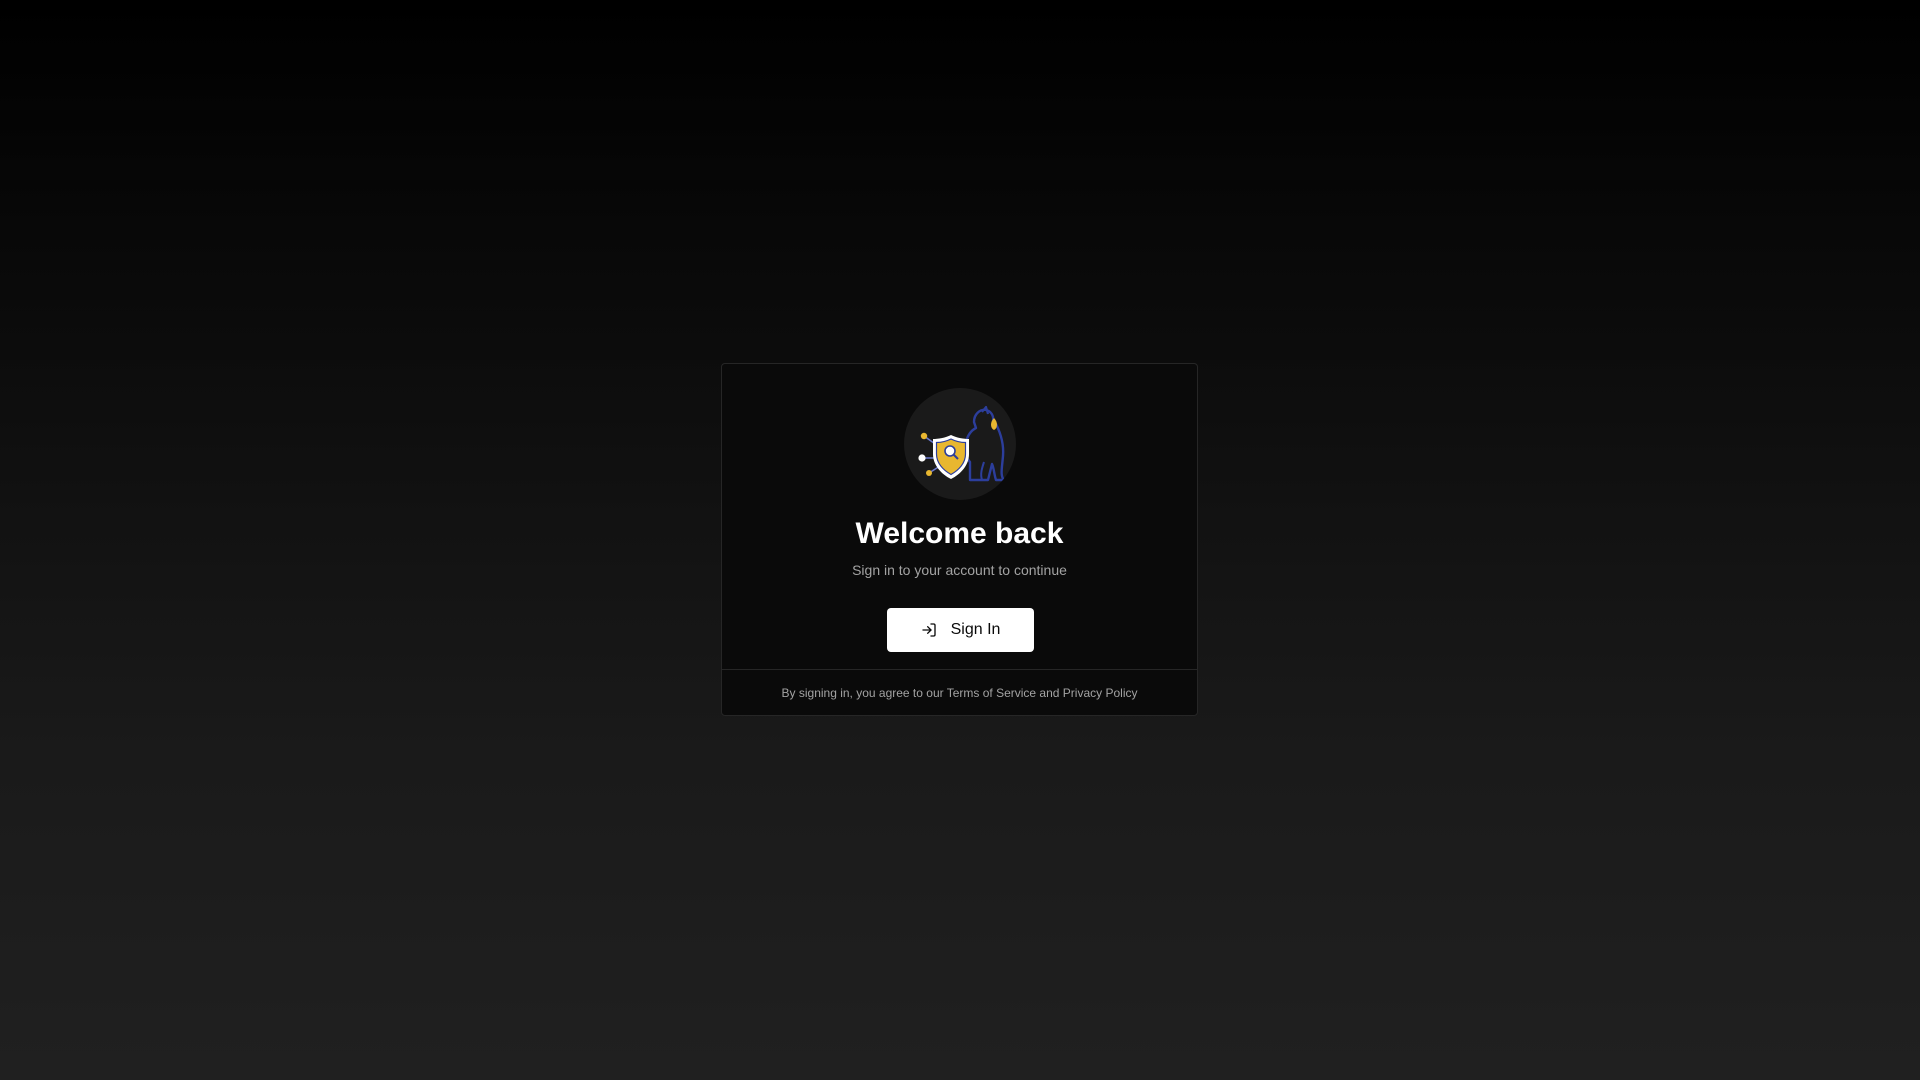 This screenshot has height=1080, width=1920. What do you see at coordinates (928, 630) in the screenshot?
I see `log-in-icon` at bounding box center [928, 630].